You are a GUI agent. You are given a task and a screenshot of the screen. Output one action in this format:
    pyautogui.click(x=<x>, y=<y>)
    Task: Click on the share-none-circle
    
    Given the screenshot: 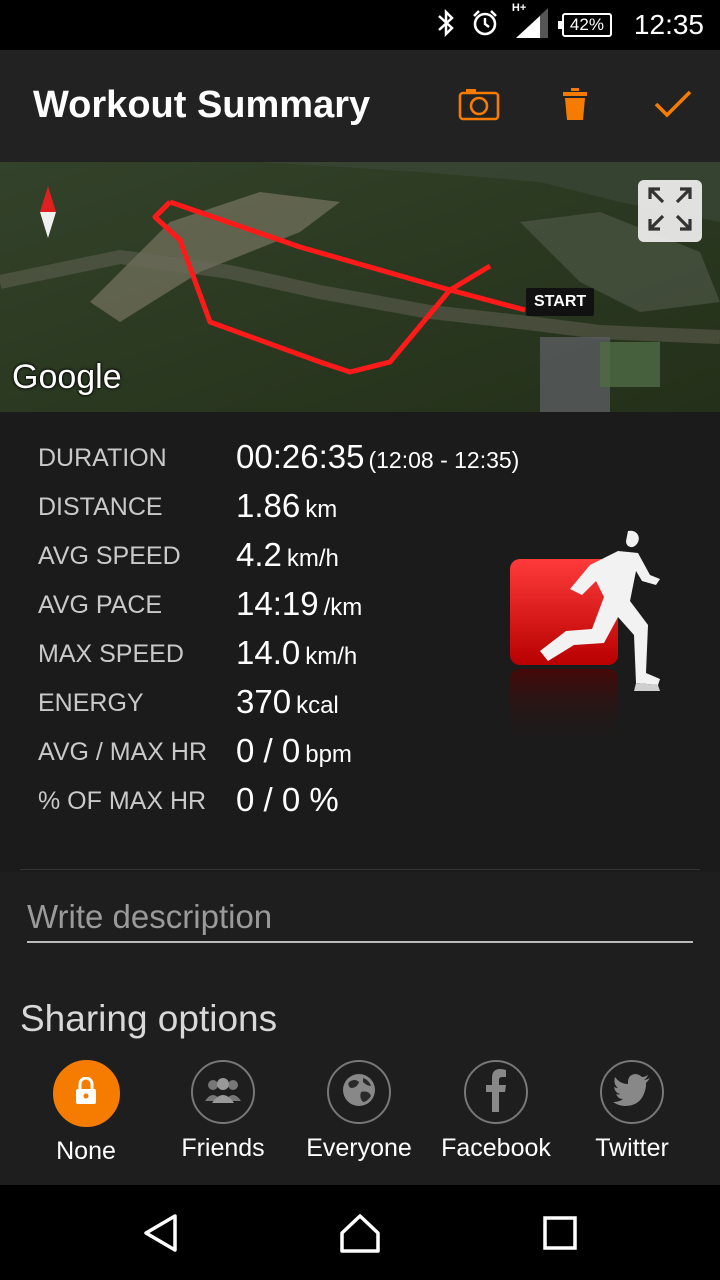 What is the action you would take?
    pyautogui.click(x=86, y=1093)
    